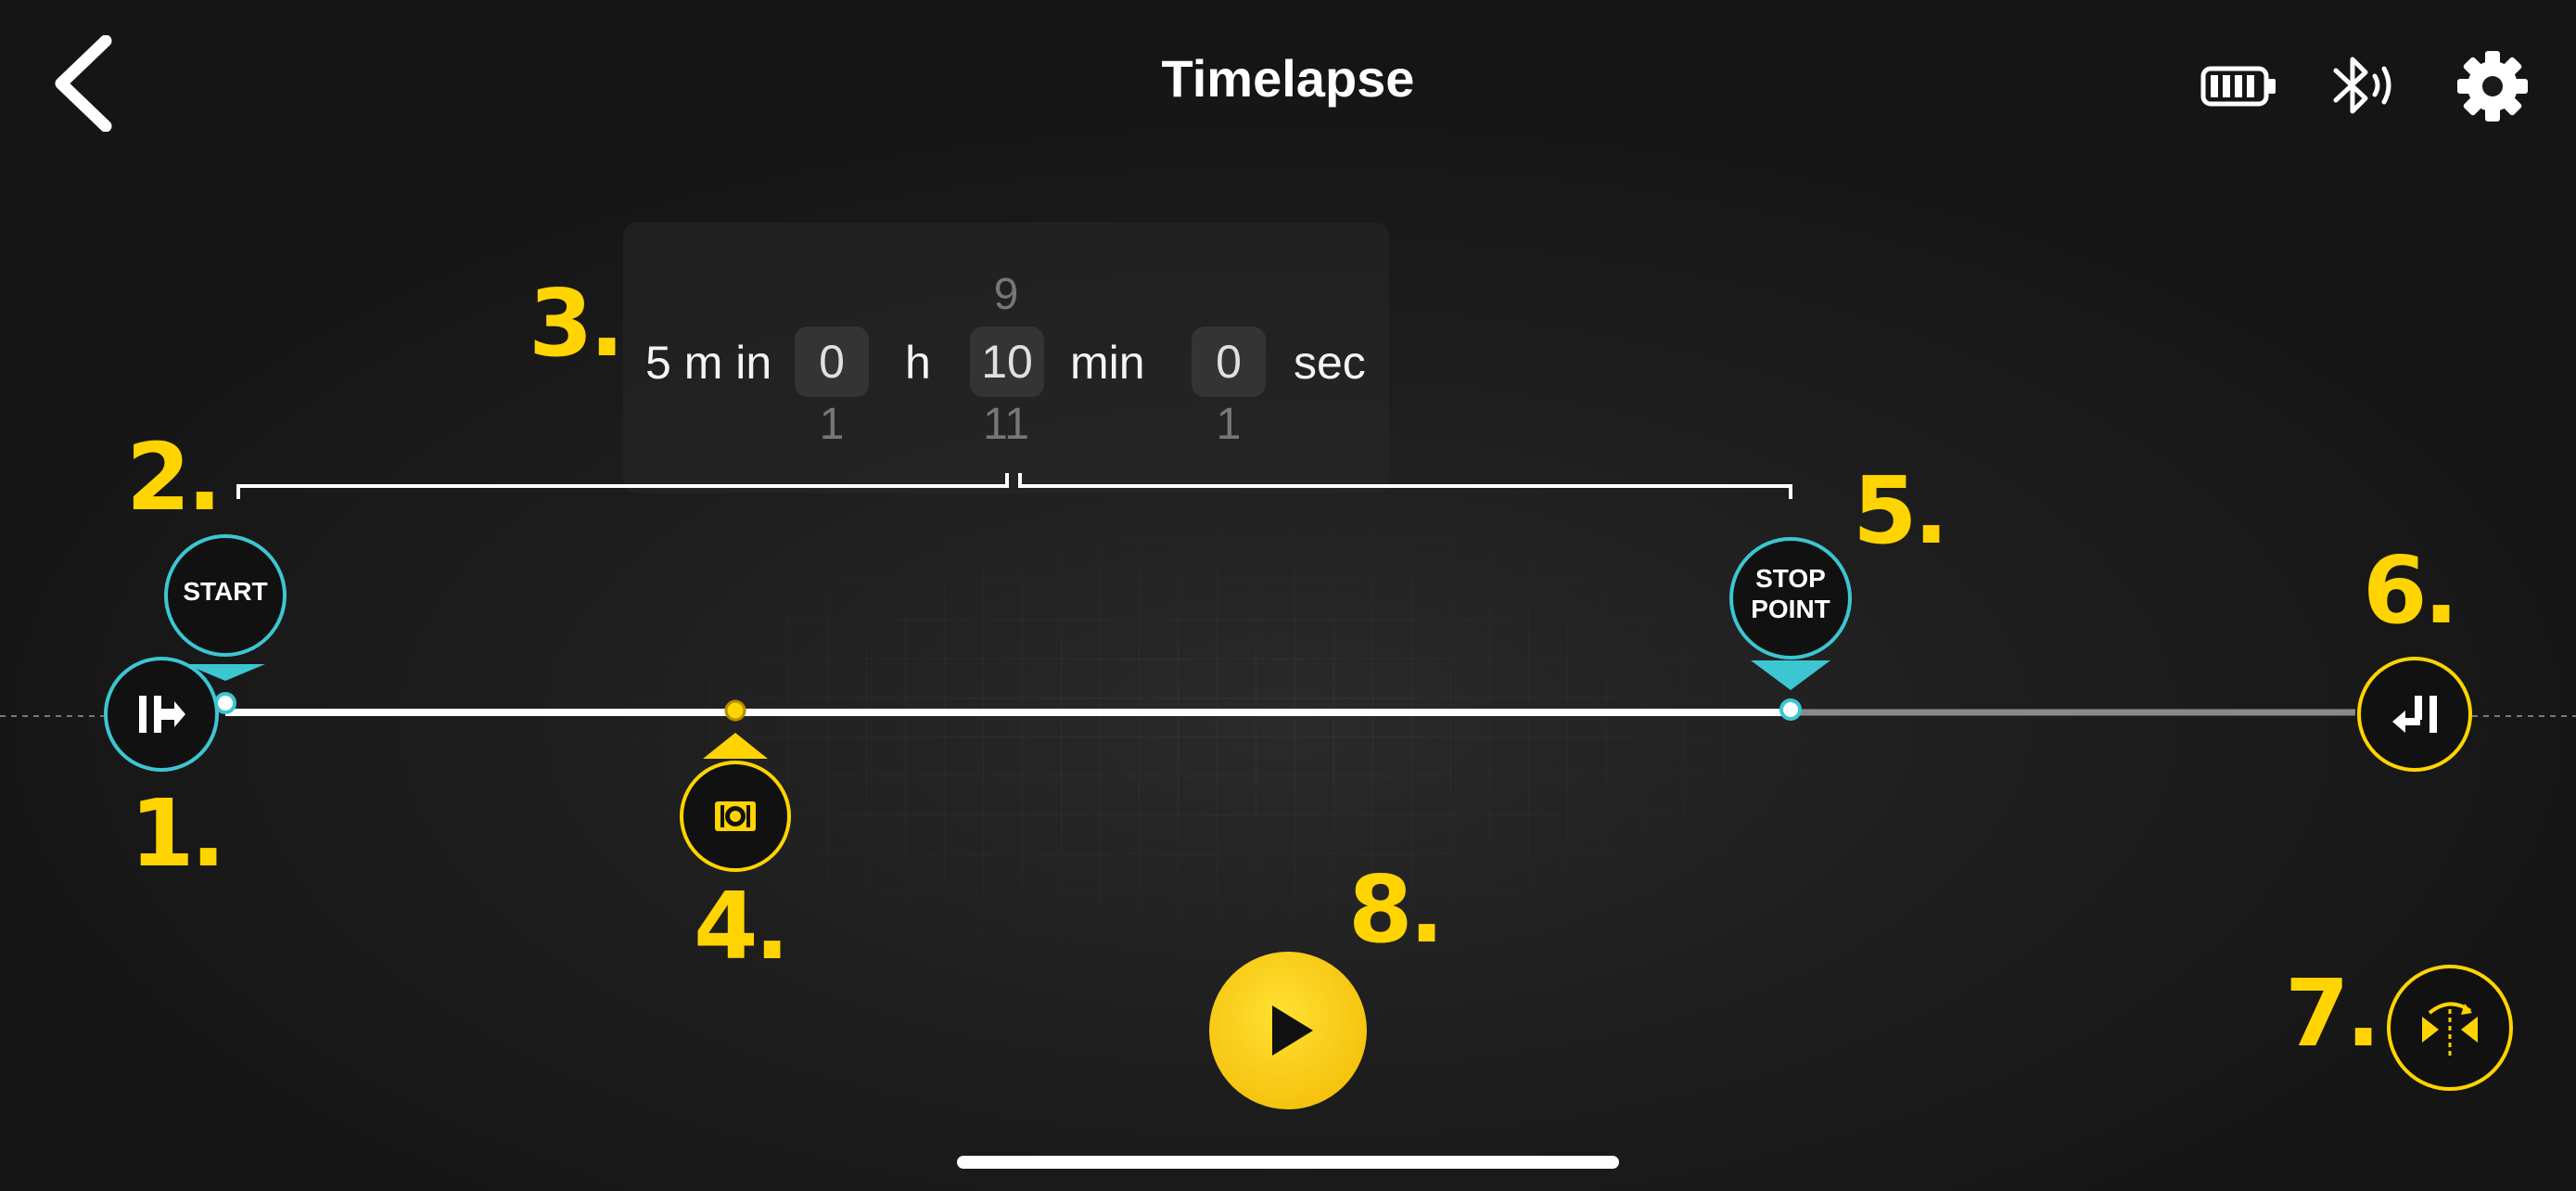  I want to click on duration-bracket-left, so click(622, 486).